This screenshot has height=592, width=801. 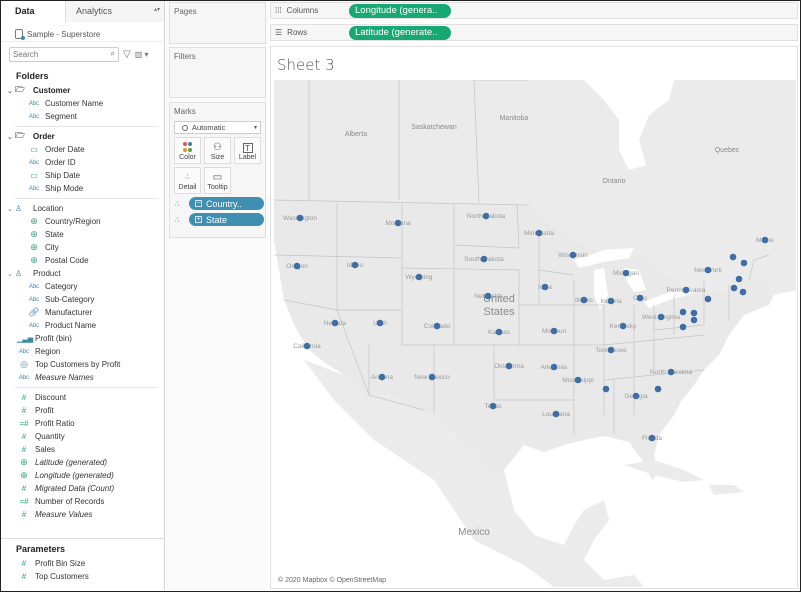 I want to click on field-item: ⊕ Country/Region, so click(x=82, y=221).